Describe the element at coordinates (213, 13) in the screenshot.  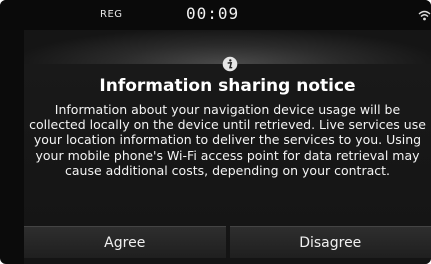
I see `clock-time: 00:09` at that location.